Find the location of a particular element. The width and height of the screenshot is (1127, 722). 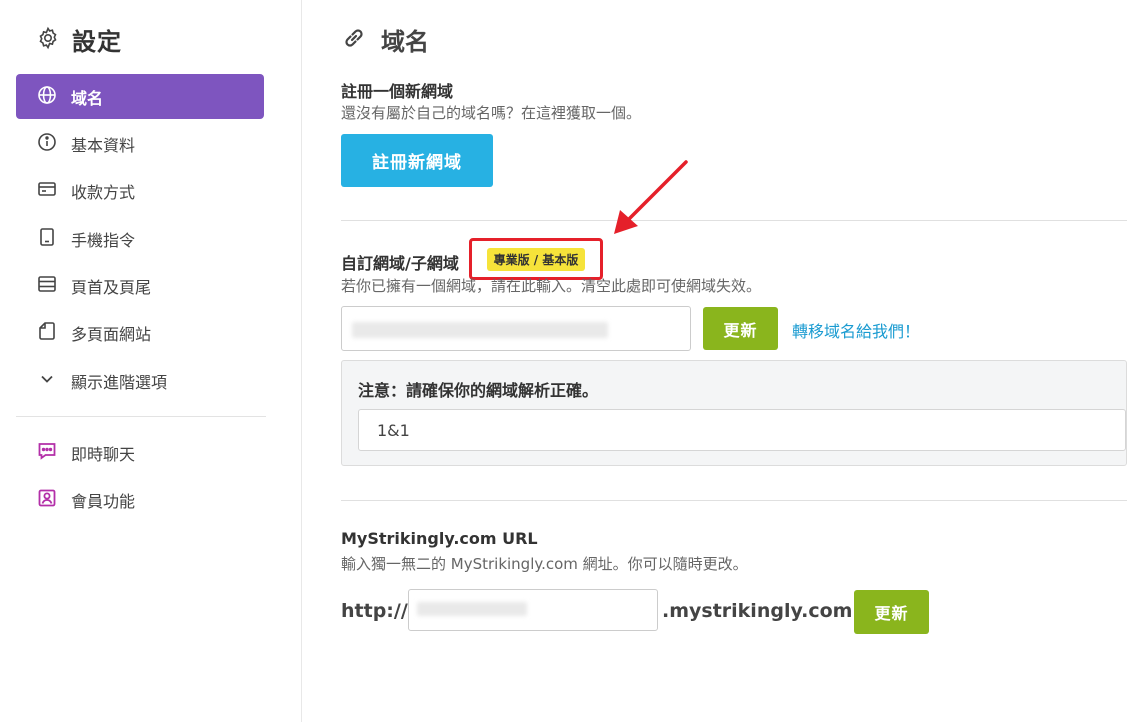

sidebar-item-label: 收款方式 is located at coordinates (103, 193).